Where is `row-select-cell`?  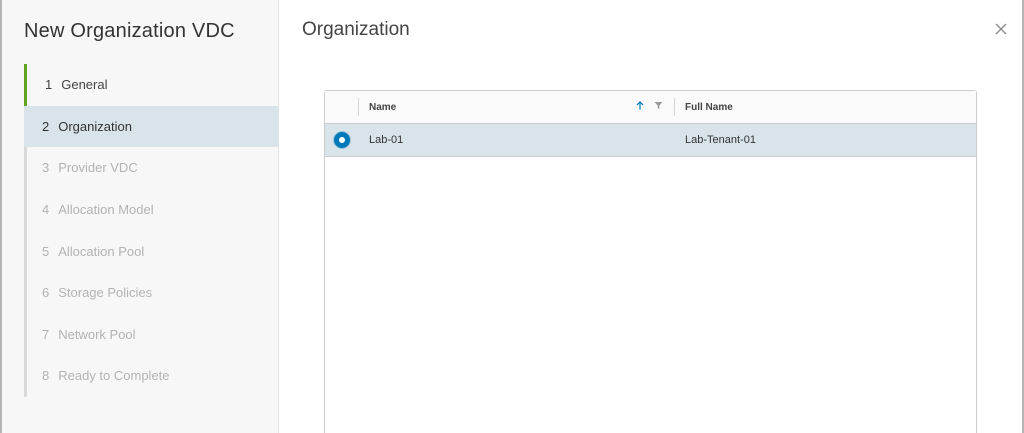 row-select-cell is located at coordinates (342, 140).